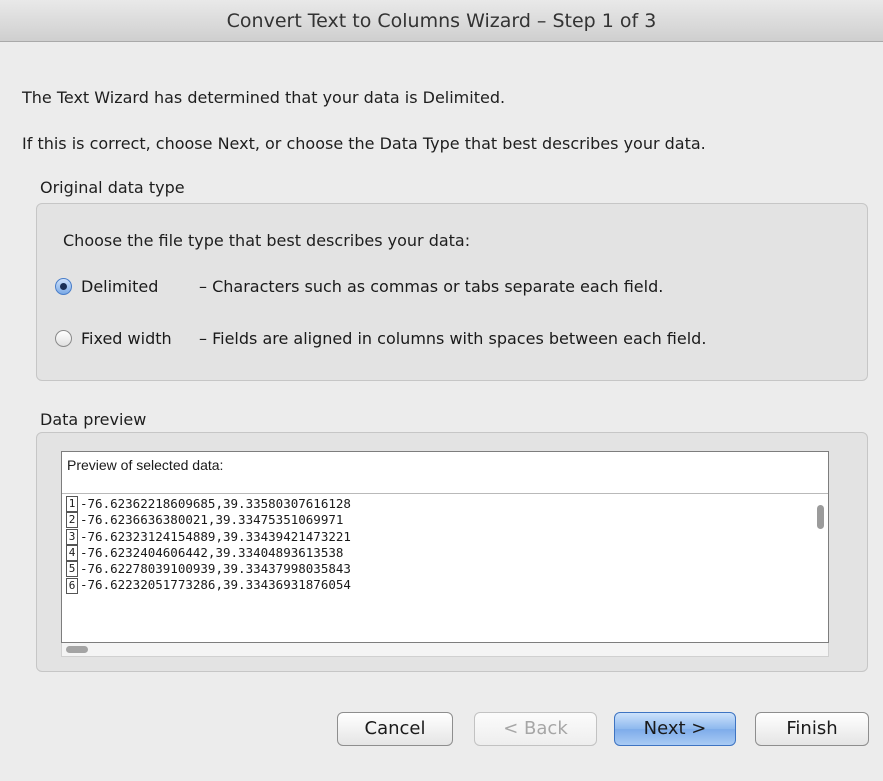 The image size is (883, 781). I want to click on cancel-button: Cancel, so click(395, 729).